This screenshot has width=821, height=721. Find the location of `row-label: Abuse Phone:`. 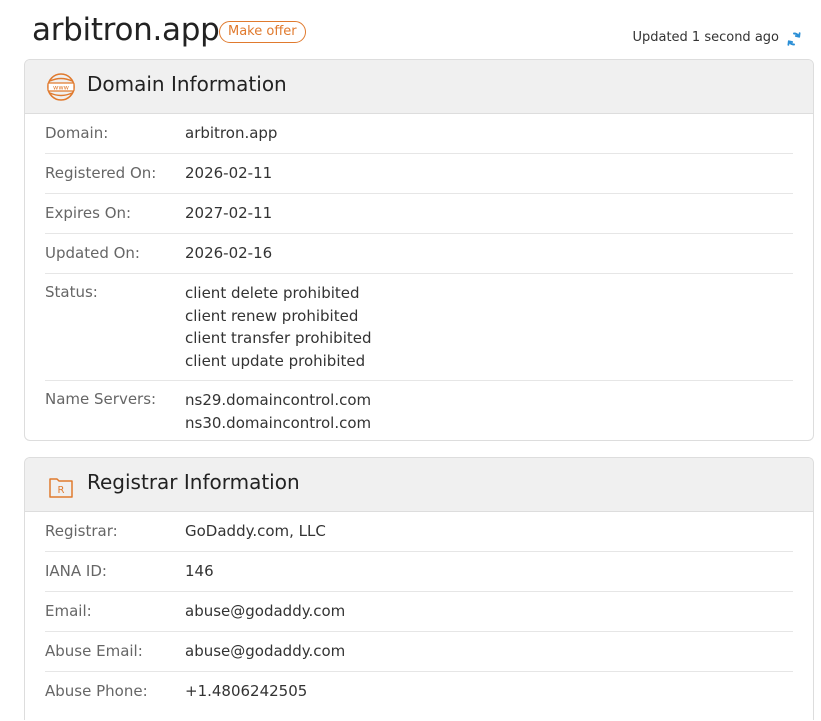

row-label: Abuse Phone: is located at coordinates (96, 691).